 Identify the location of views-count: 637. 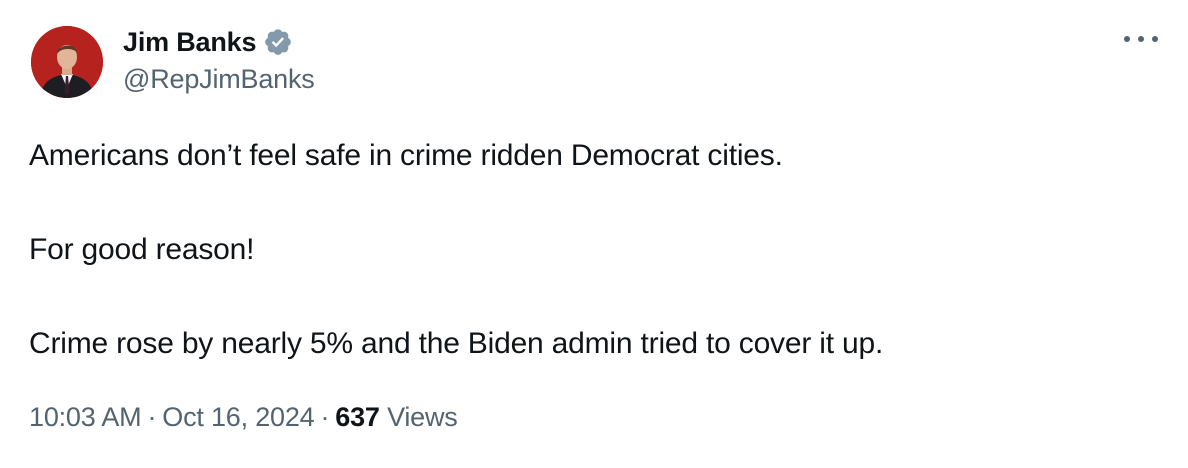
(357, 417).